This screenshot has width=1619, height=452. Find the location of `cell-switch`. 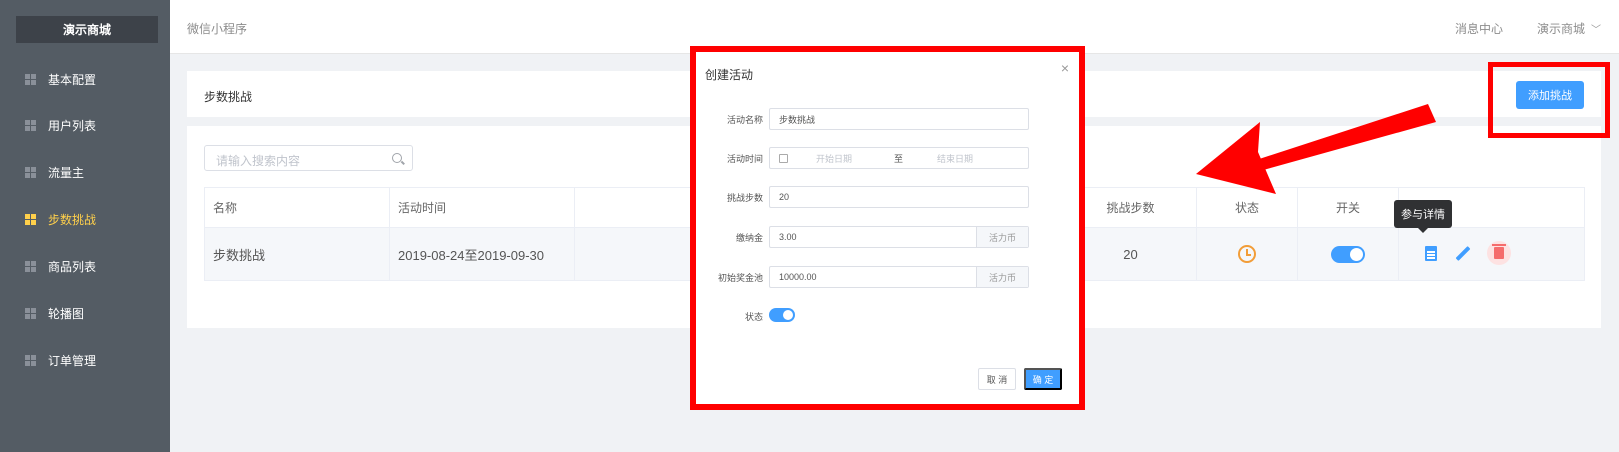

cell-switch is located at coordinates (1348, 254).